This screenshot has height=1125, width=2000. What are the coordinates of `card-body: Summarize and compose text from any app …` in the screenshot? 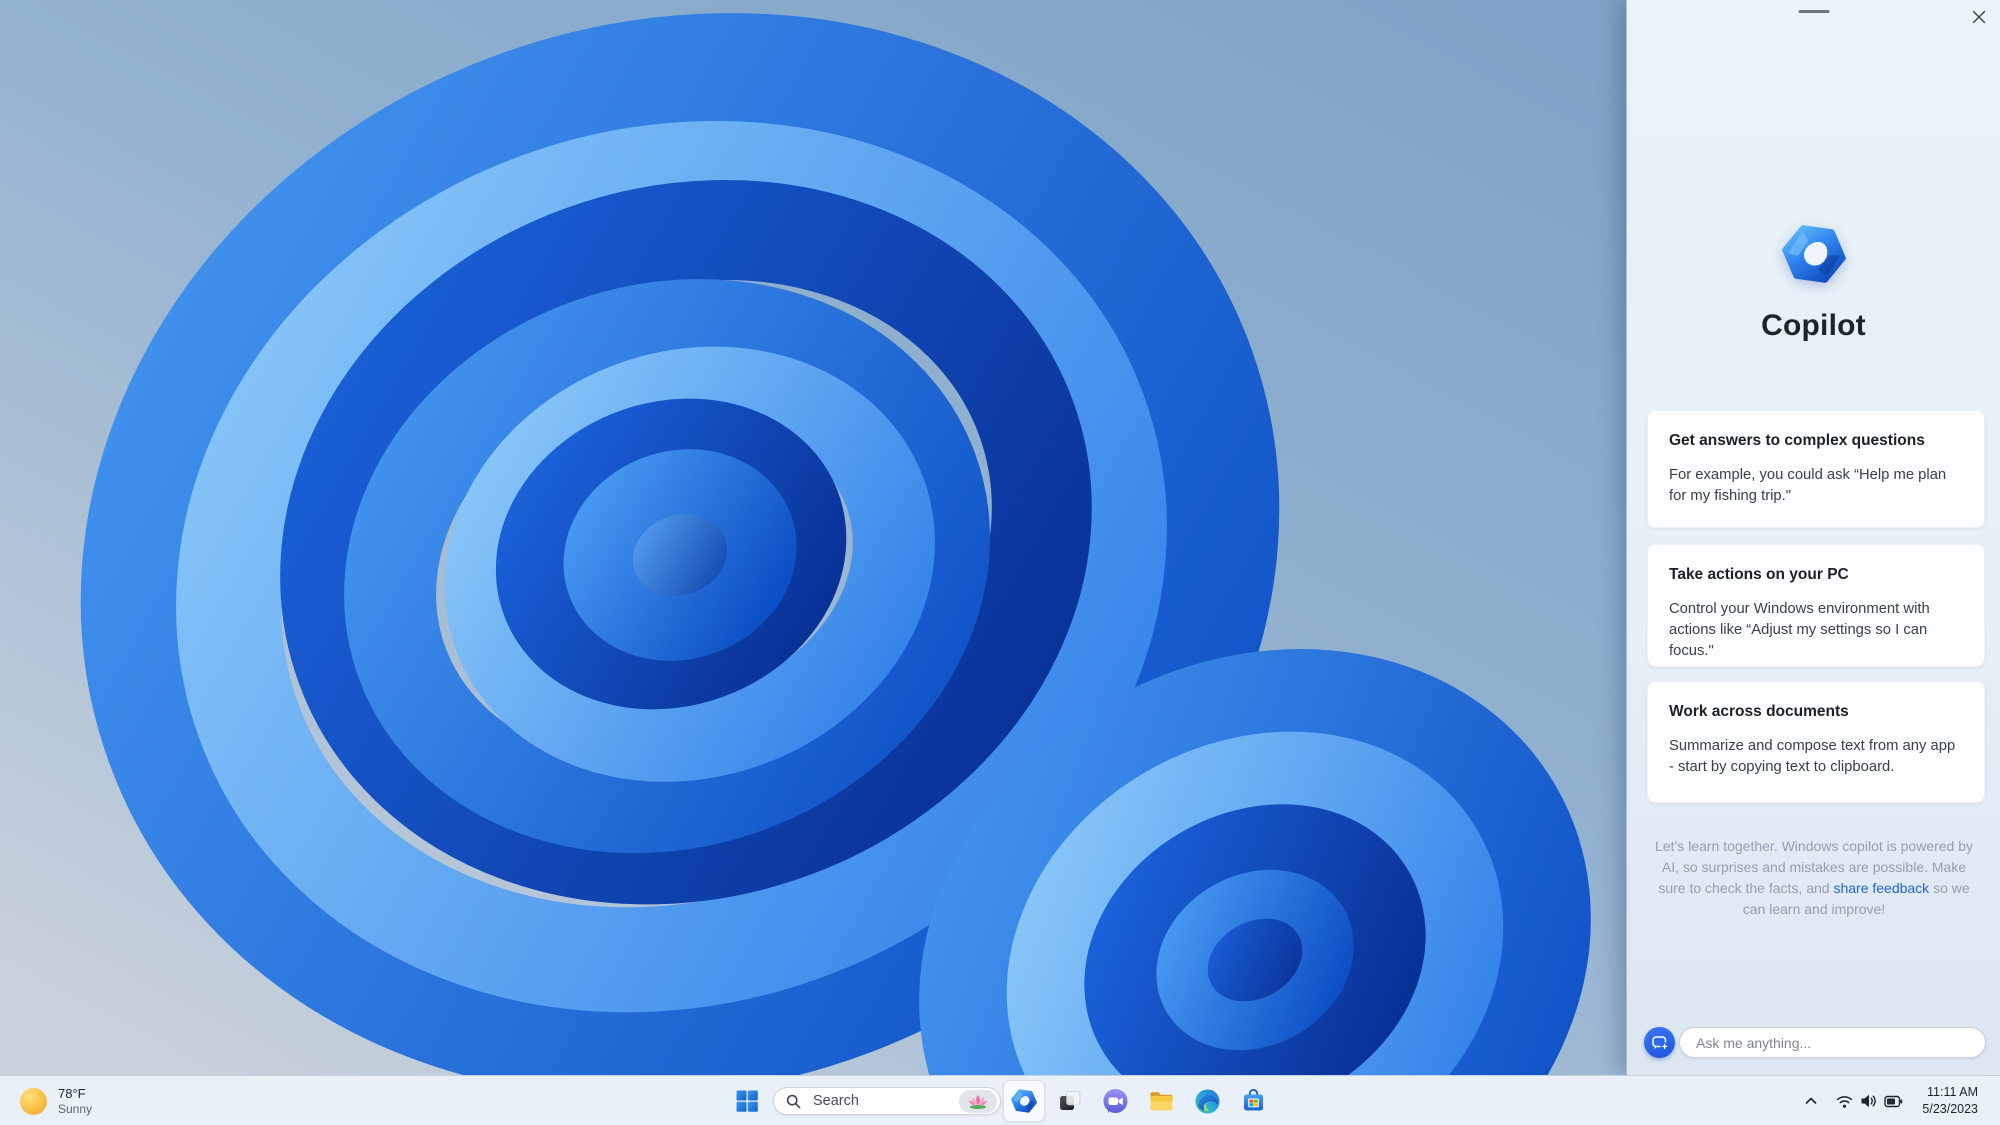 It's located at (1812, 756).